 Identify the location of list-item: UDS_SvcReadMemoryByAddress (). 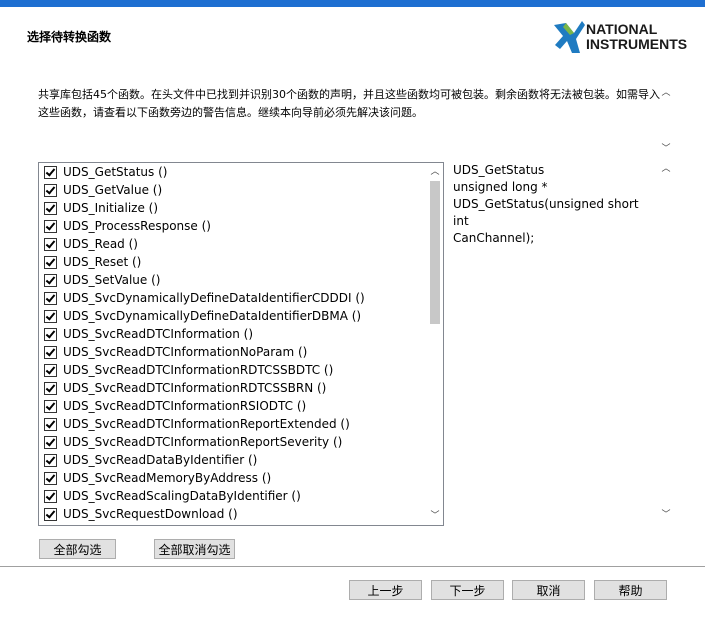
(232, 478).